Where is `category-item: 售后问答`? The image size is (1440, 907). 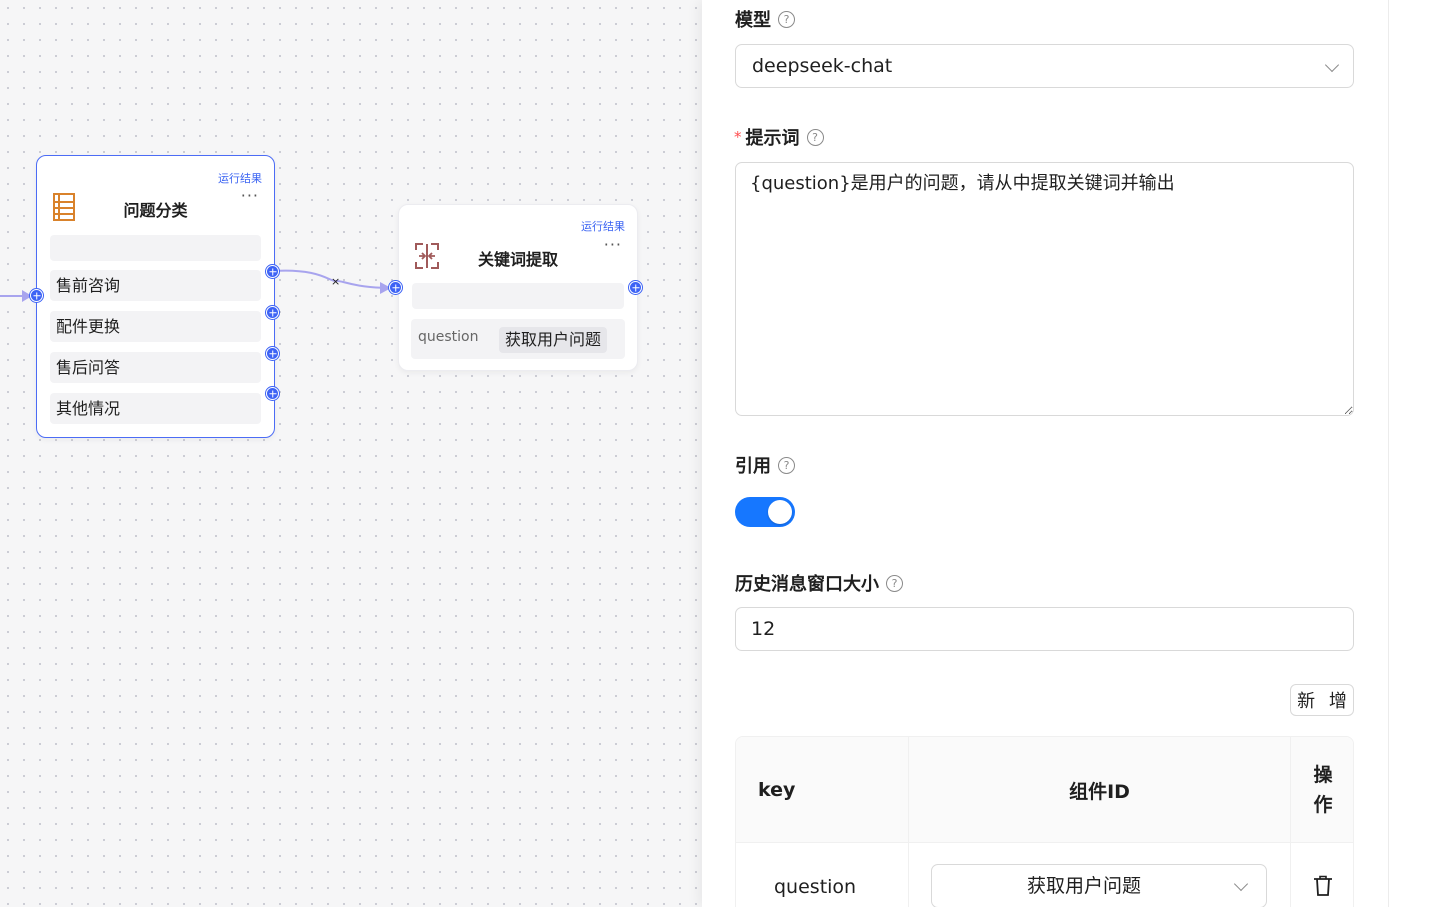
category-item: 售后问答 is located at coordinates (155, 367).